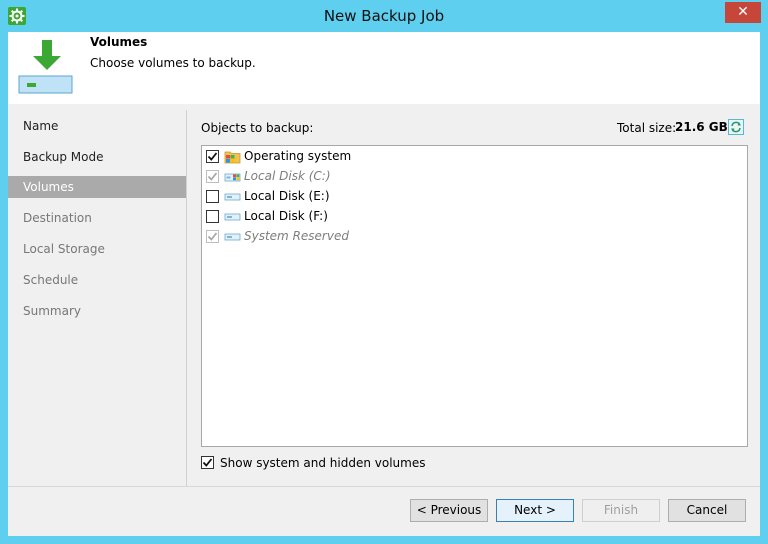 The width and height of the screenshot is (768, 544). Describe the element at coordinates (212, 196) in the screenshot. I see `volume-checkbox-local-disk-e` at that location.